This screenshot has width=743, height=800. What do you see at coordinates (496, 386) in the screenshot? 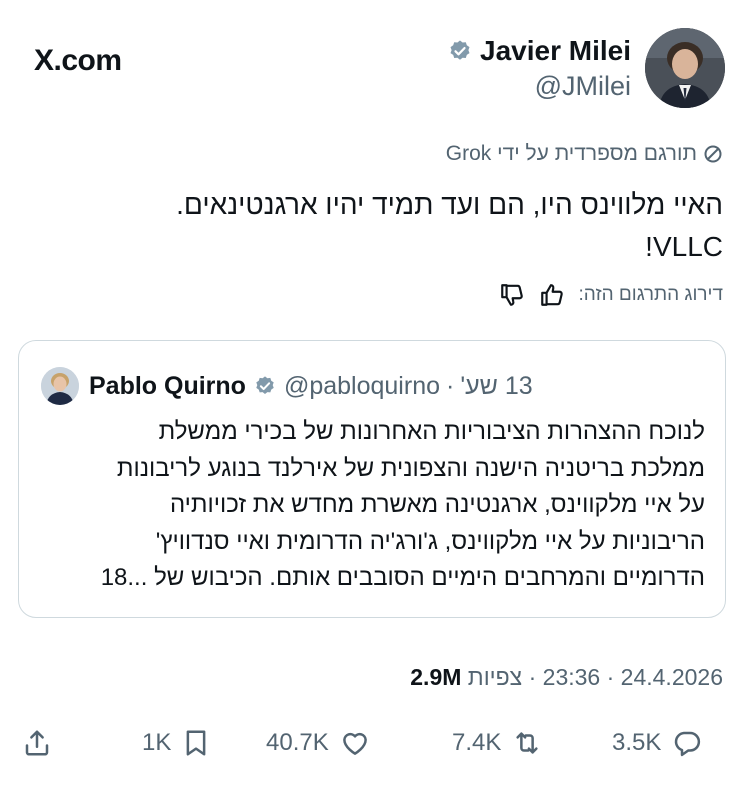
I see `quoted-time: 13 שע'` at bounding box center [496, 386].